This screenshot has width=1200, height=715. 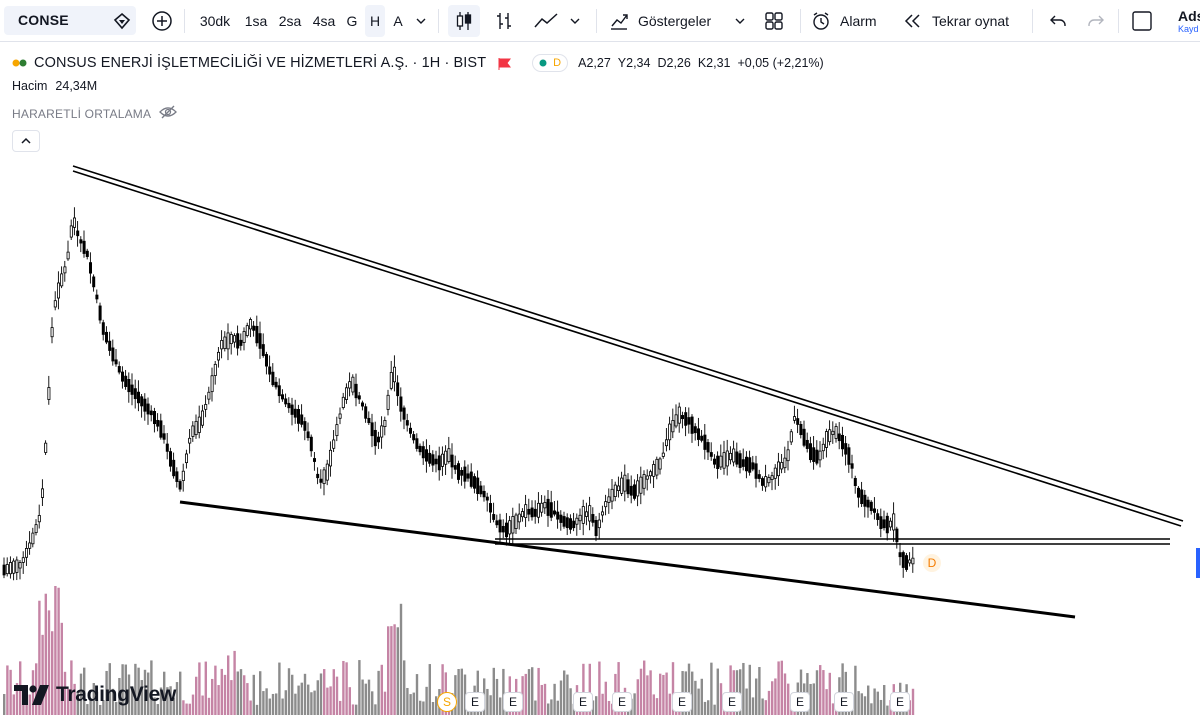 I want to click on eye-hidden-icon, so click(x=168, y=113).